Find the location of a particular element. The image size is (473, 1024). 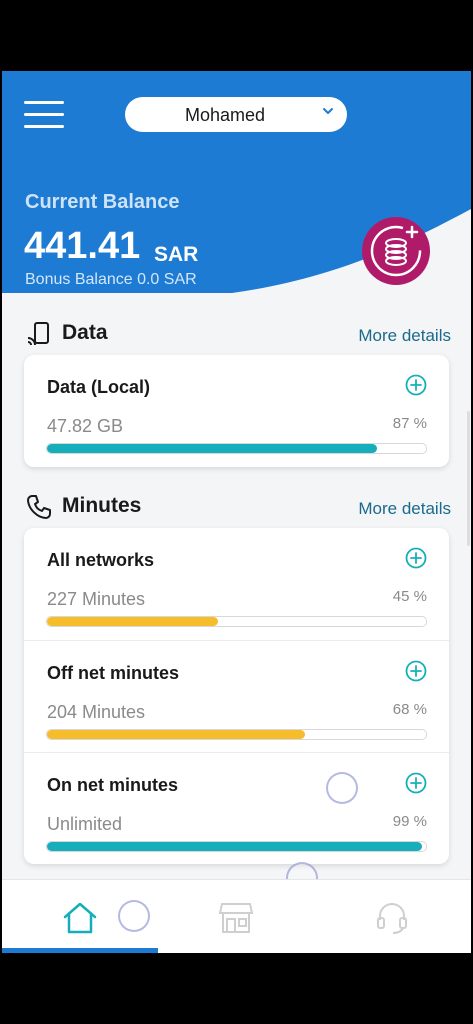

home-icon is located at coordinates (80, 918).